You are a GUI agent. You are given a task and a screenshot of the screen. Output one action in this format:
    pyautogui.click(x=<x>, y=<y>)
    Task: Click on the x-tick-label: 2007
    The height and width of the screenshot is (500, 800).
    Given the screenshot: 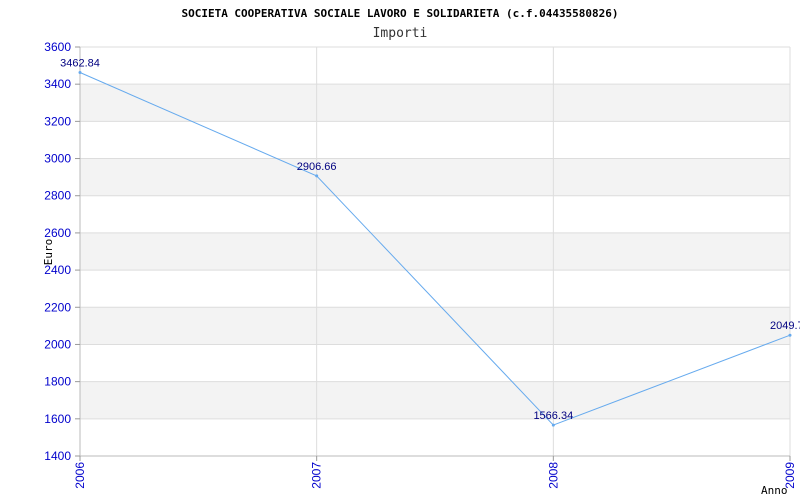 What is the action you would take?
    pyautogui.click(x=317, y=475)
    